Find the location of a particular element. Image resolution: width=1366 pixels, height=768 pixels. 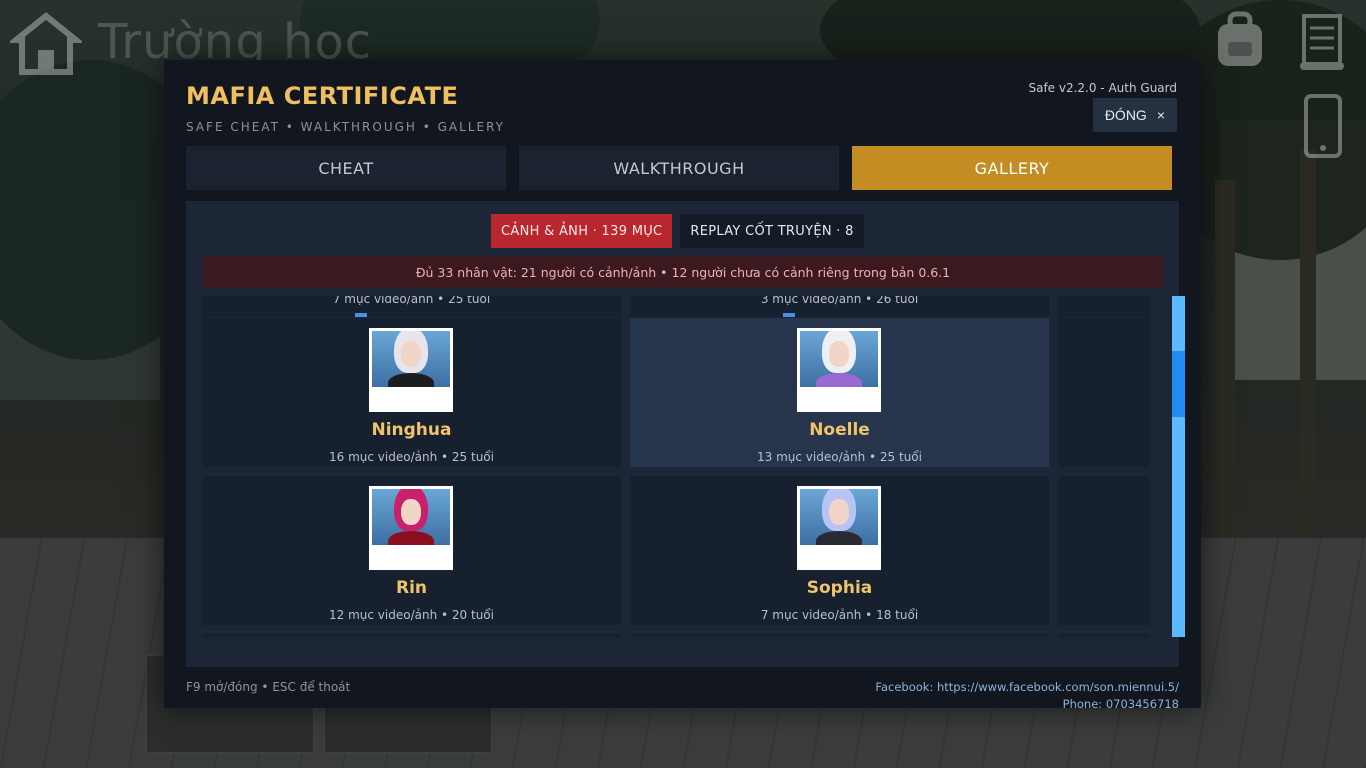

subtab-scenes-images: CẢNH & ẢNH · 139 MỤC is located at coordinates (582, 231).